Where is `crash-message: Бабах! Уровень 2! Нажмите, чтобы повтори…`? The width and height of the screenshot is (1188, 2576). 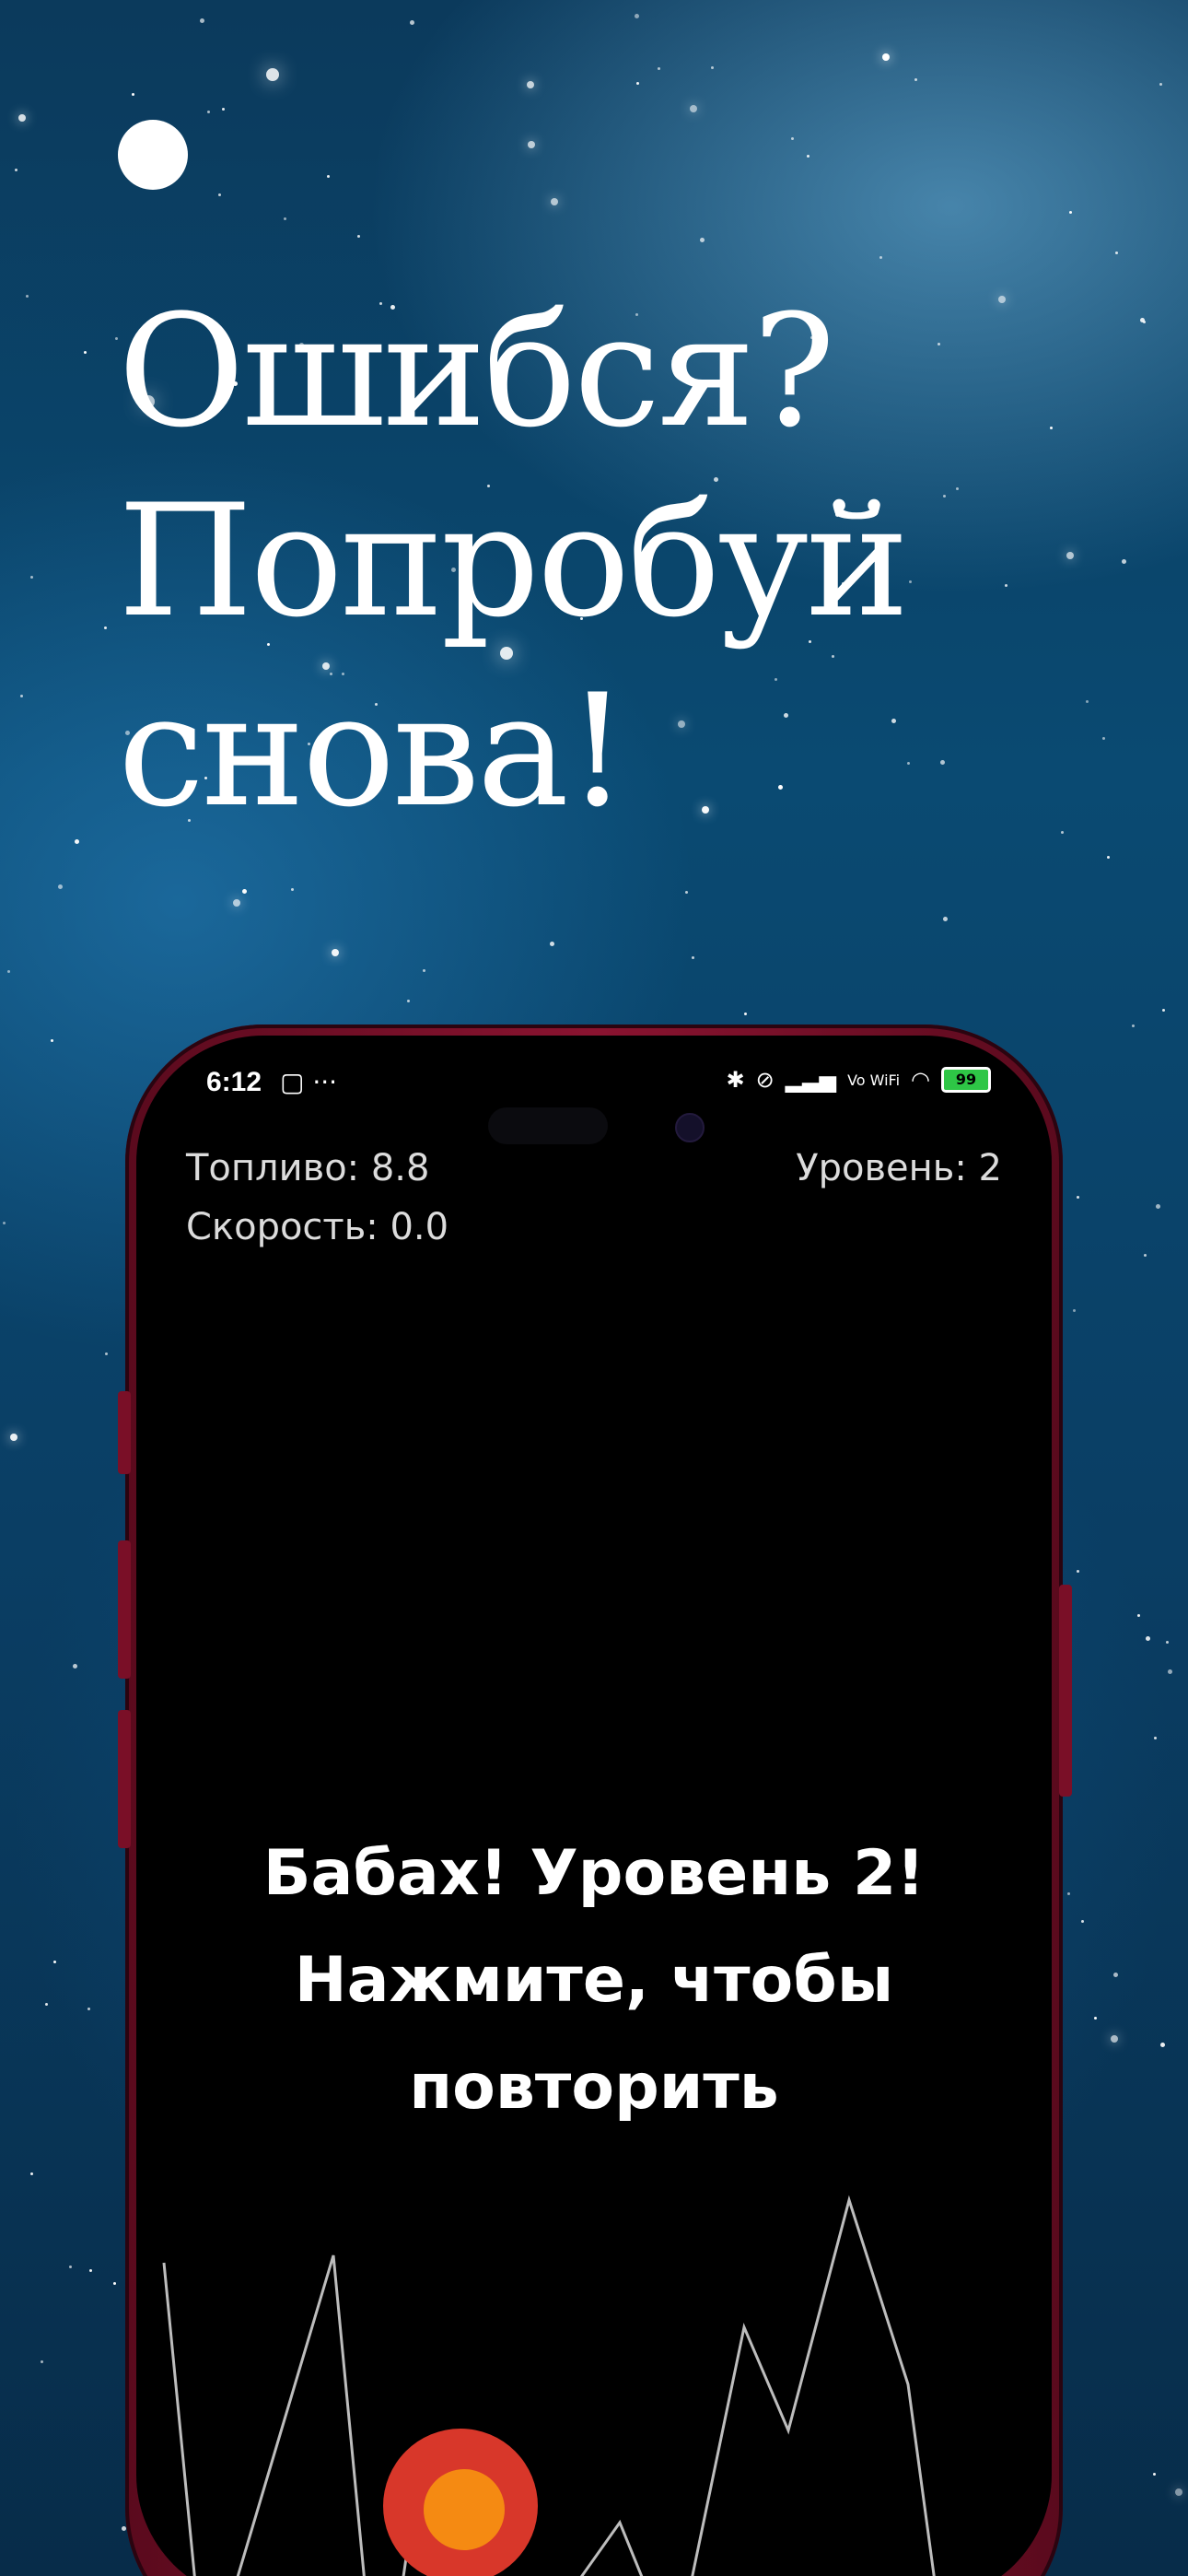
crash-message: Бабах! Уровень 2! Нажмите, чтобы повтори… is located at coordinates (594, 1981).